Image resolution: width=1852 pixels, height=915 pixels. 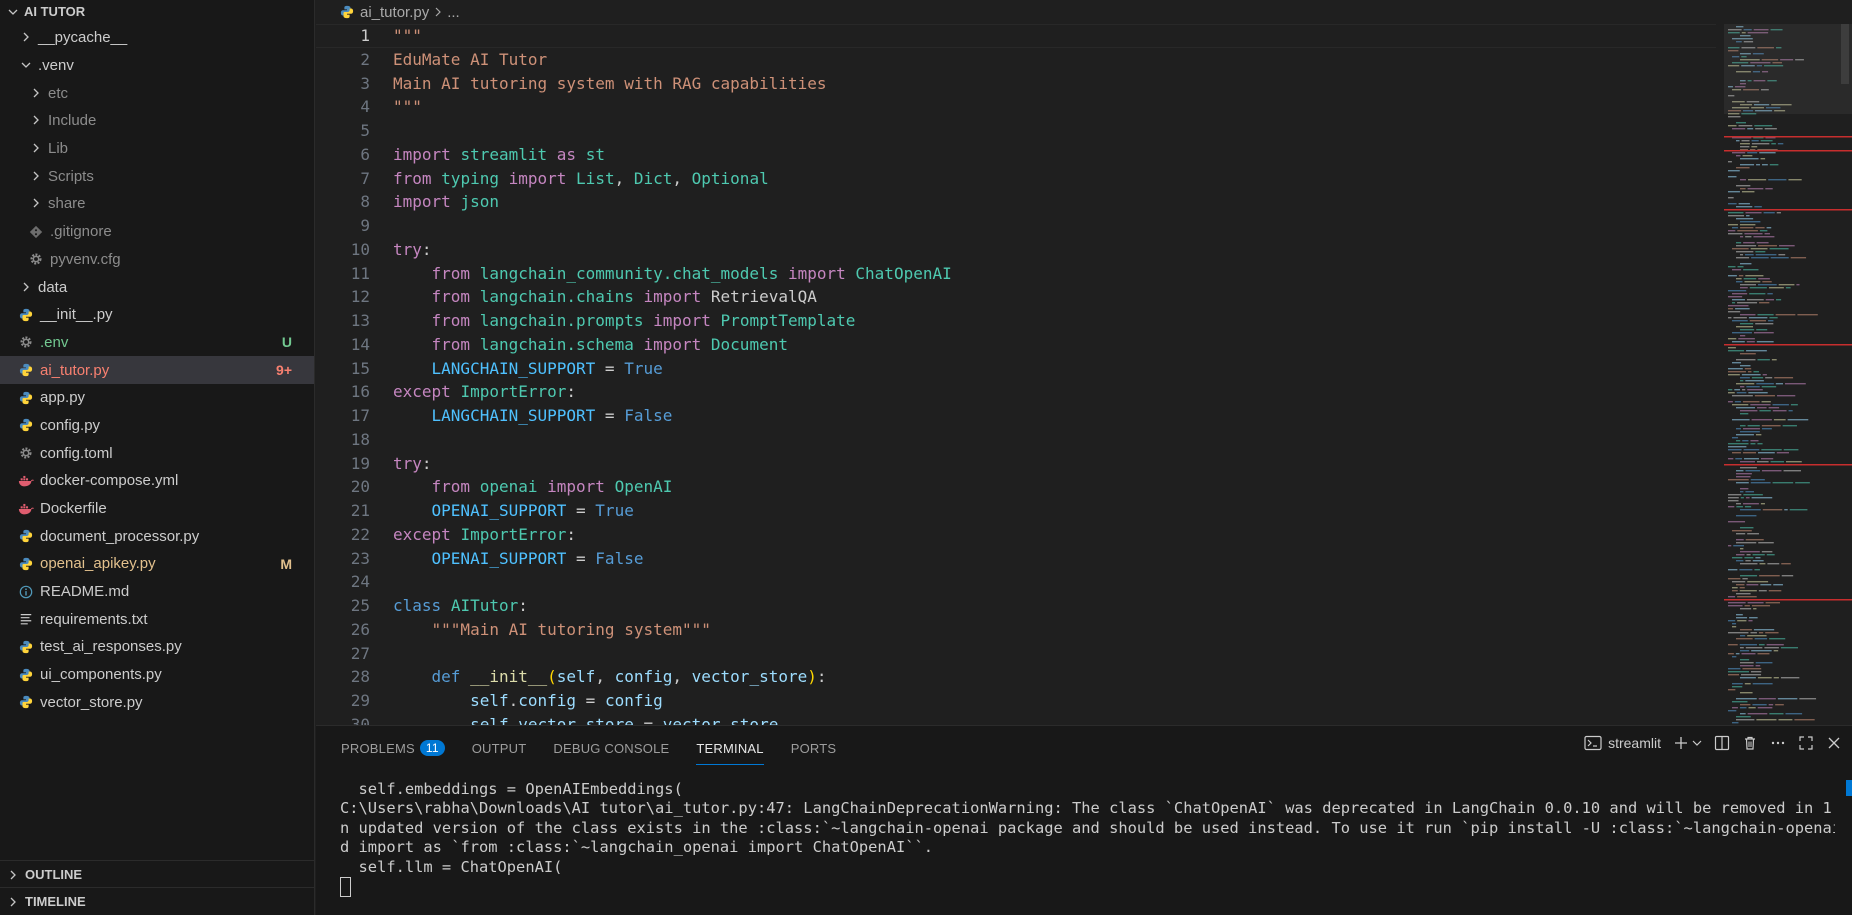 I want to click on file-item-ai-tutor-py: ai_tutor.py 9+, so click(x=157, y=370).